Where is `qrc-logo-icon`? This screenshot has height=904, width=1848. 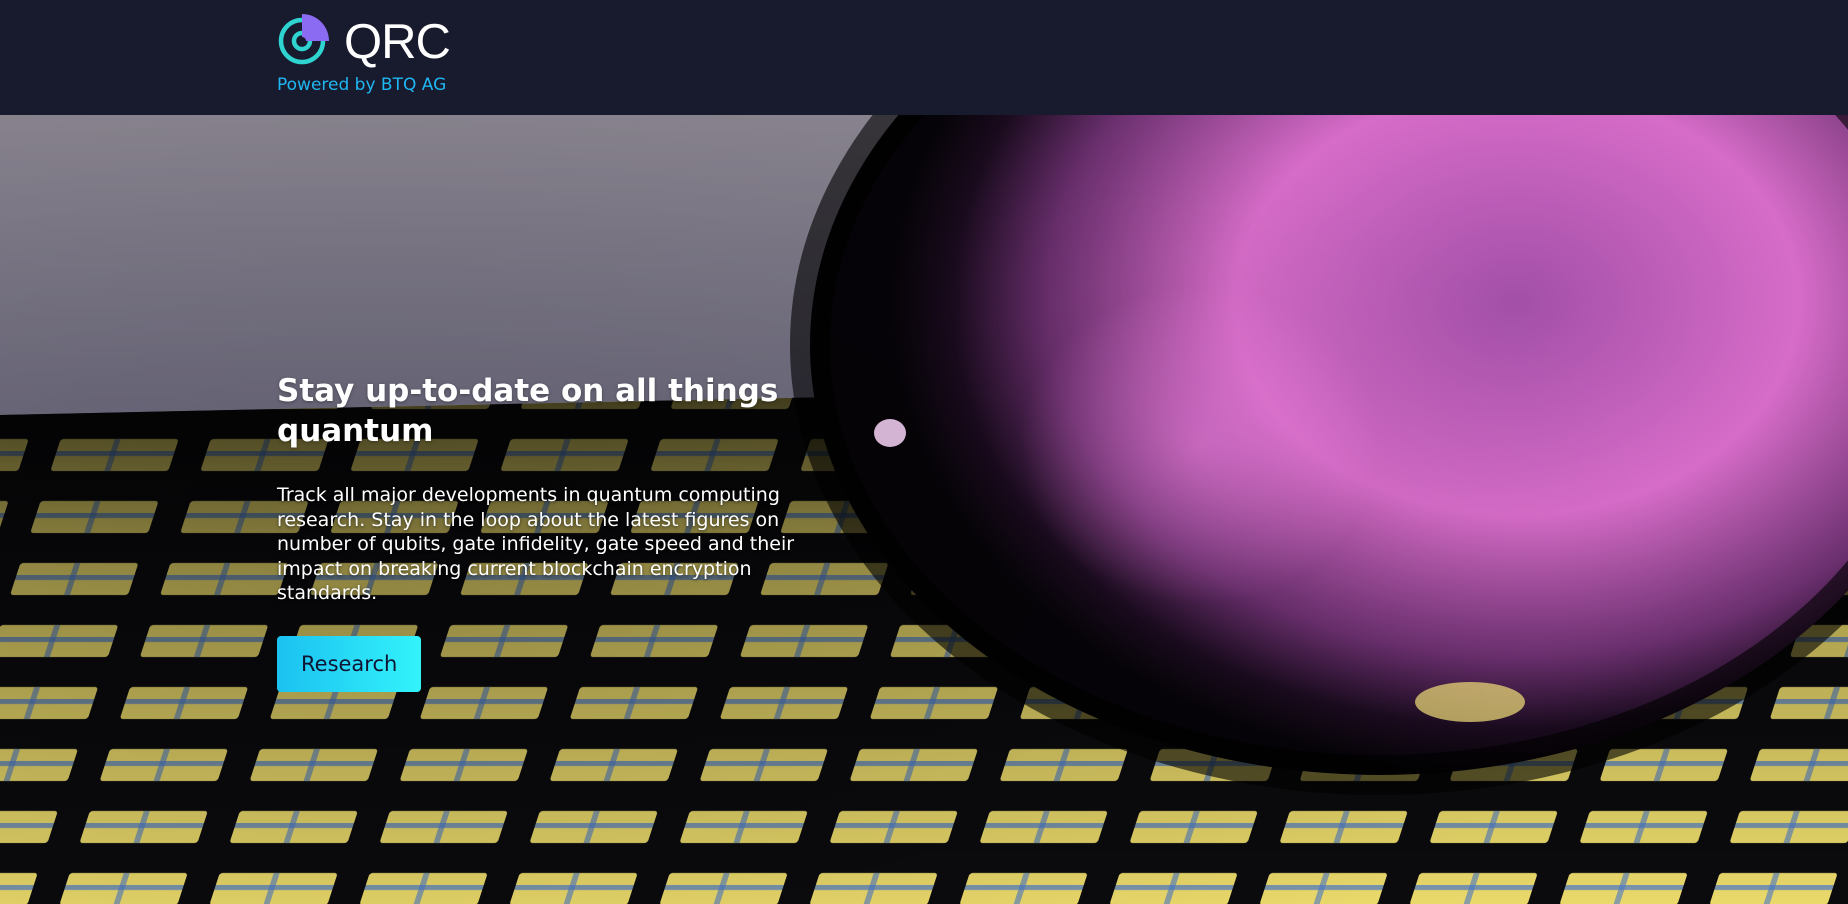
qrc-logo-icon is located at coordinates (303, 39).